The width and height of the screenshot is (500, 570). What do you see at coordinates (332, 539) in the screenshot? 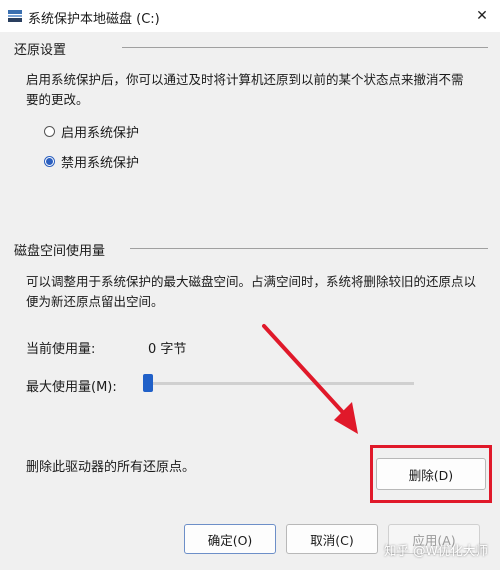
I see `cancel-button: 取消(C)` at bounding box center [332, 539].